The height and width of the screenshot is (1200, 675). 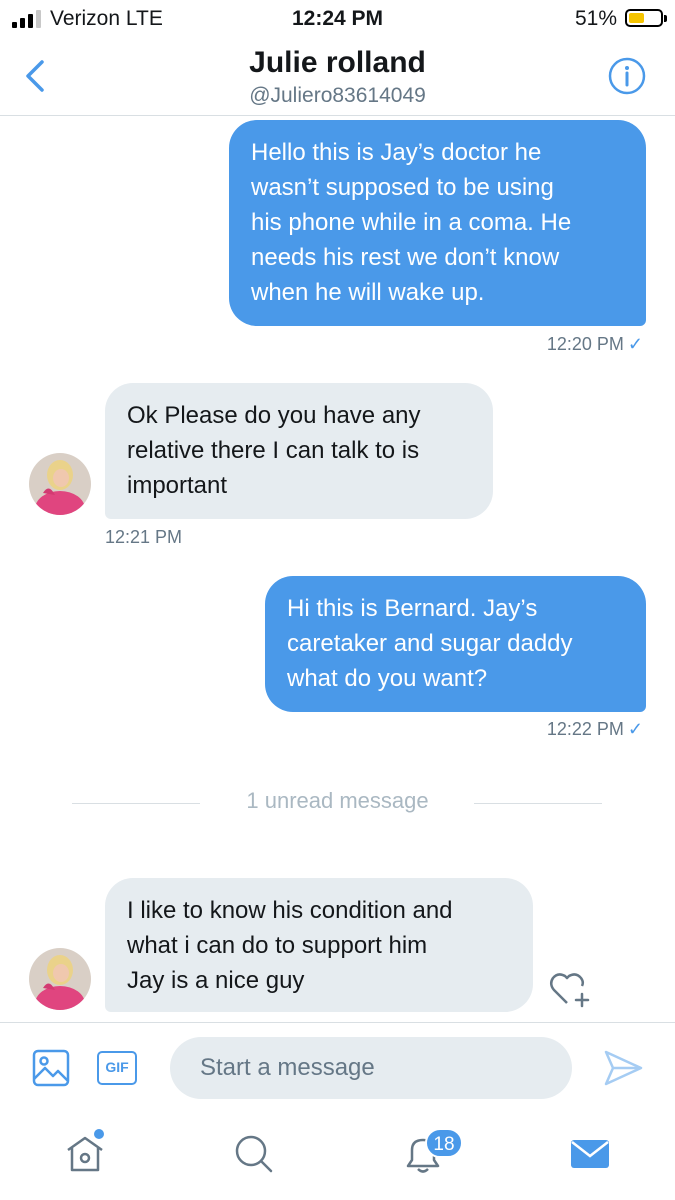 I want to click on message-line: caretaker and sugar daddy, so click(x=430, y=643).